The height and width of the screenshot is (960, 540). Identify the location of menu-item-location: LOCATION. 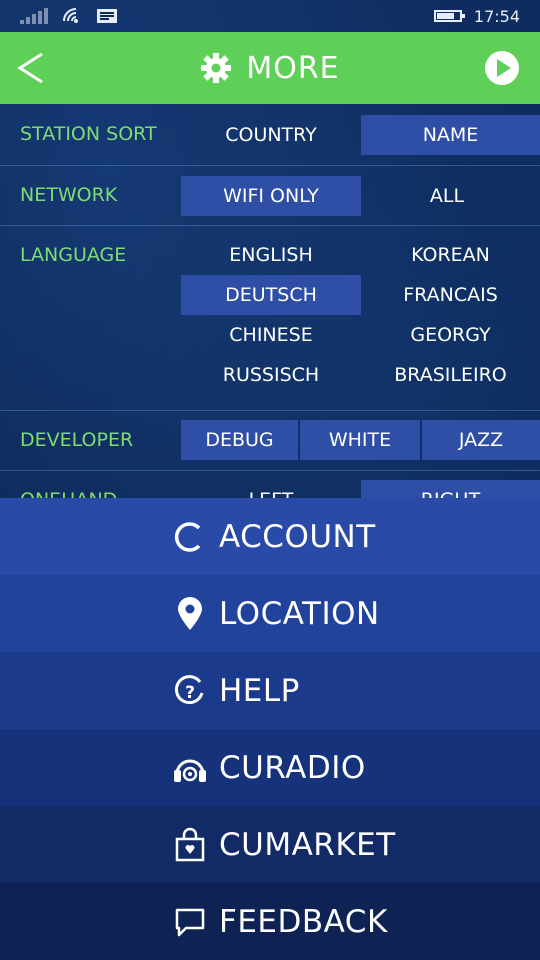
(270, 613).